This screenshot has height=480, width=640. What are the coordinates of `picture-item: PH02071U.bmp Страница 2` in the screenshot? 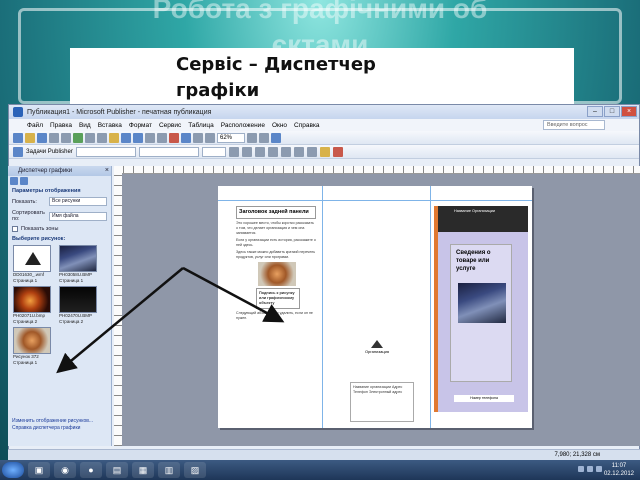 It's located at (33, 305).